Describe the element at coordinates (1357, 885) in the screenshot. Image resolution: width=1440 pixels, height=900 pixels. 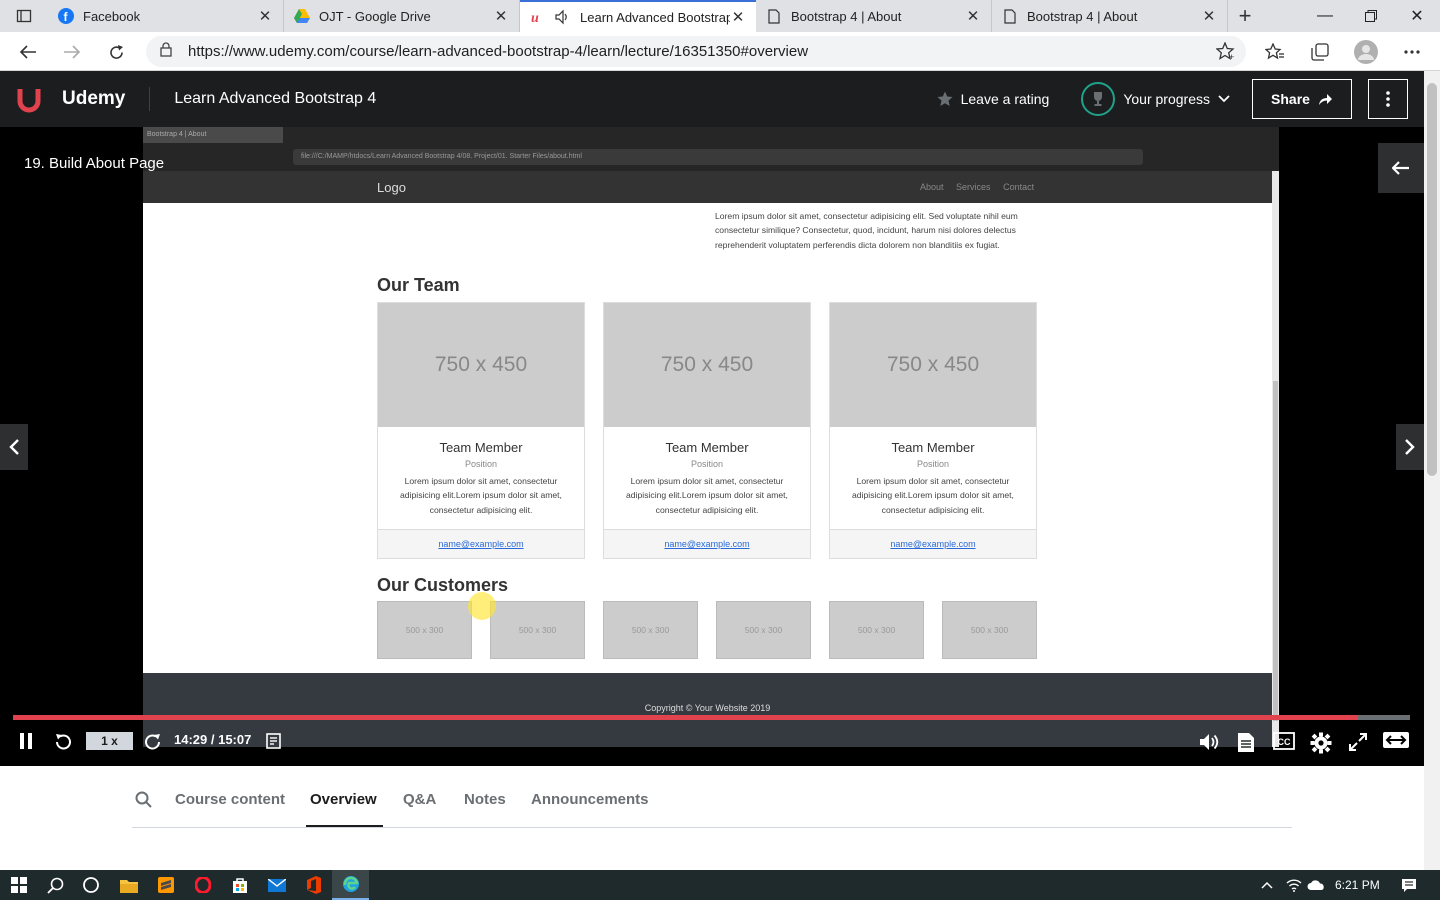
I see `clock-time: 6:21 PM` at that location.